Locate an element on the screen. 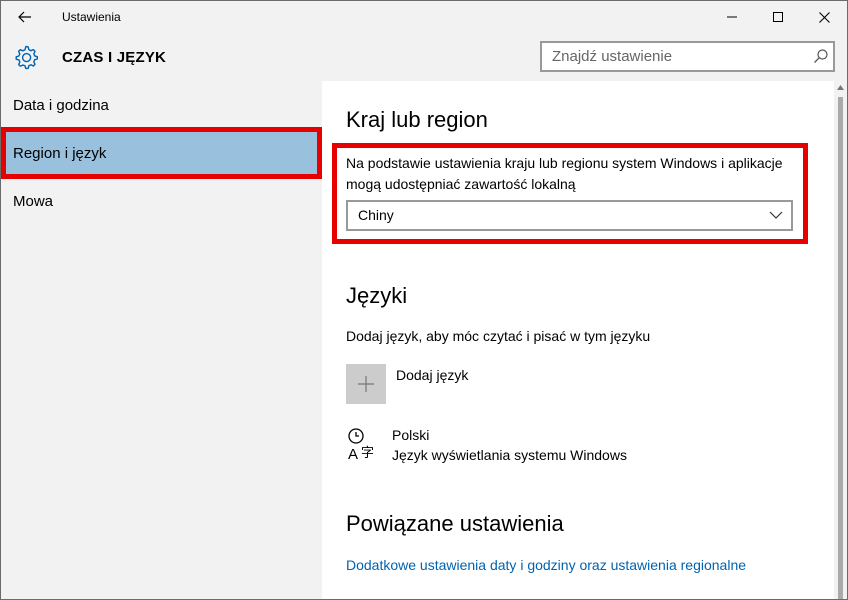 This screenshot has height=600, width=848. page-title: CZAS I JĘZYK is located at coordinates (114, 57).